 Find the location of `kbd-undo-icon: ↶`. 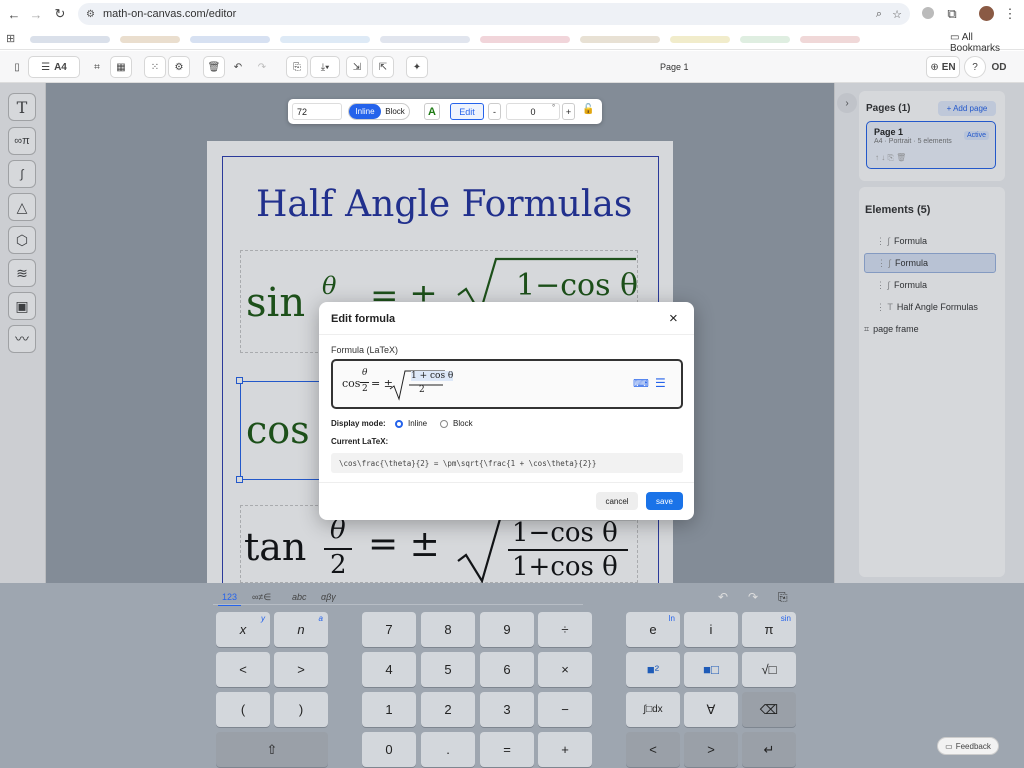

kbd-undo-icon: ↶ is located at coordinates (723, 597).